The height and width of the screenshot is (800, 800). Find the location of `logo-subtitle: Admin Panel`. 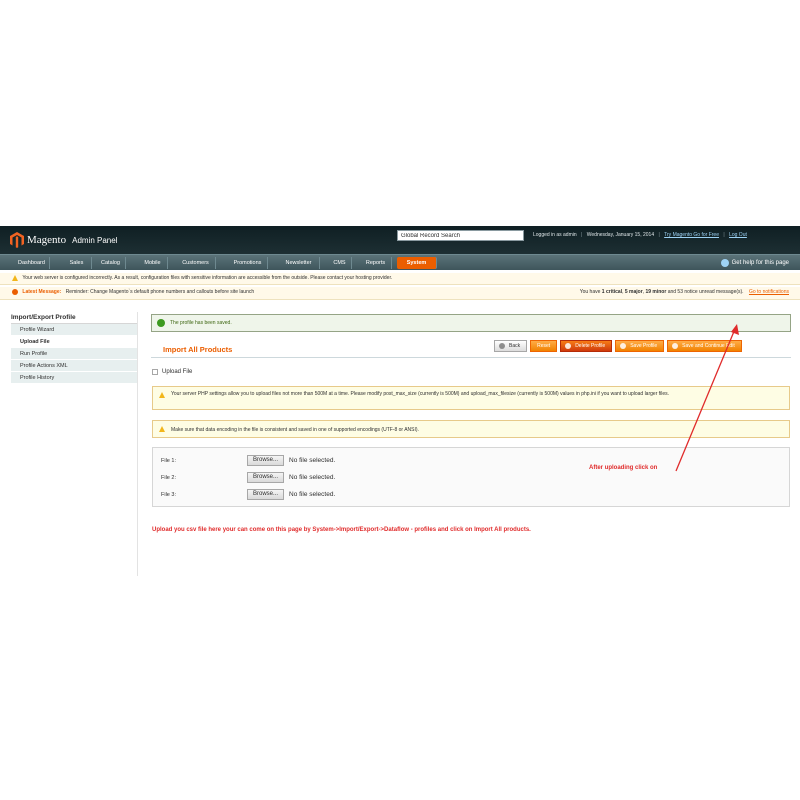

logo-subtitle: Admin Panel is located at coordinates (95, 240).